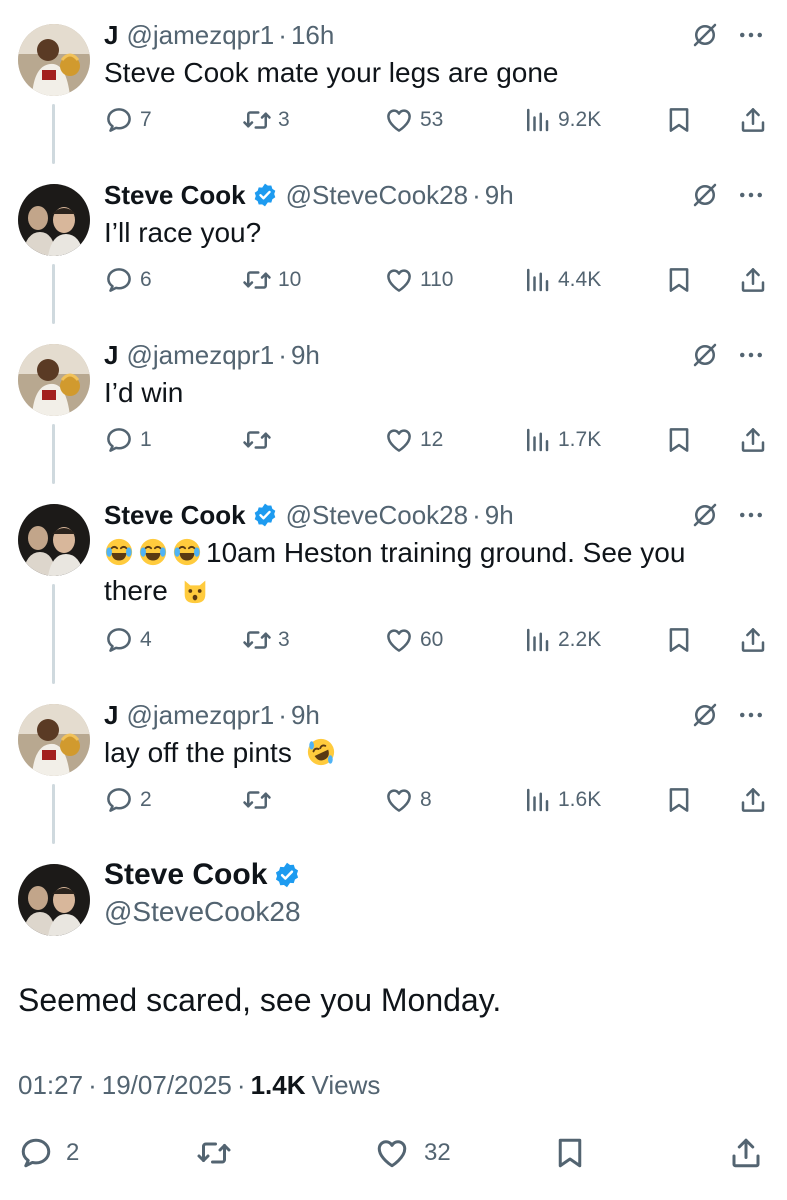 The image size is (787, 1200). Describe the element at coordinates (153, 552) in the screenshot. I see `joy-emoji-icon` at that location.